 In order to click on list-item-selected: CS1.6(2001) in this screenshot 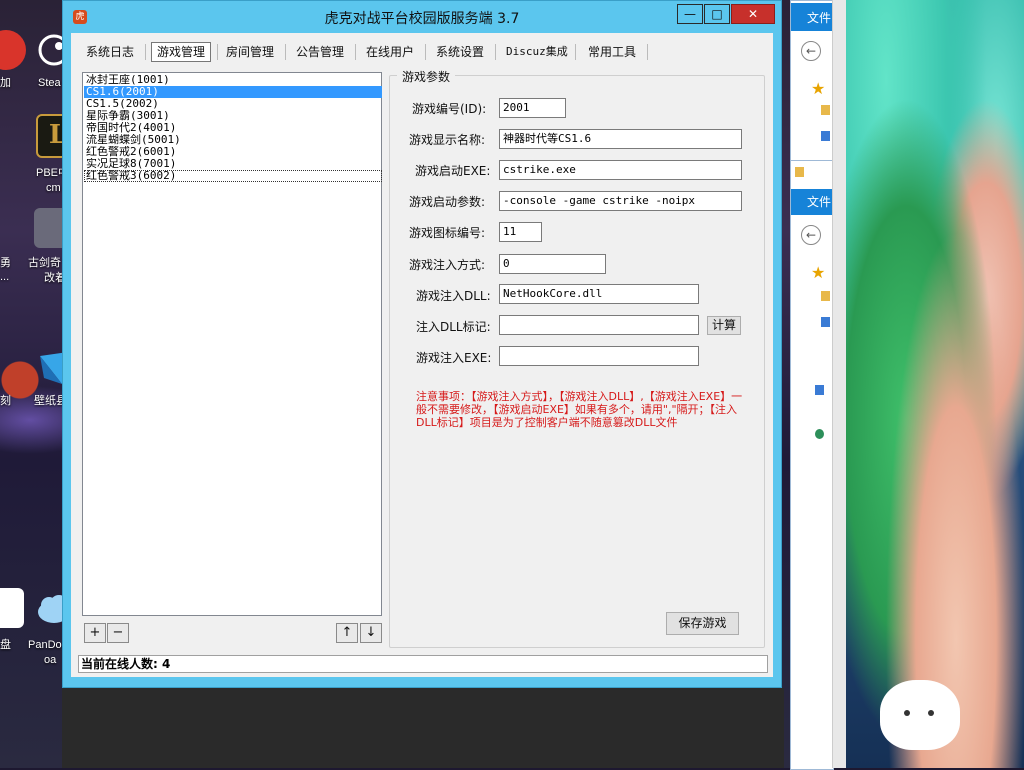, I will do `click(233, 92)`.